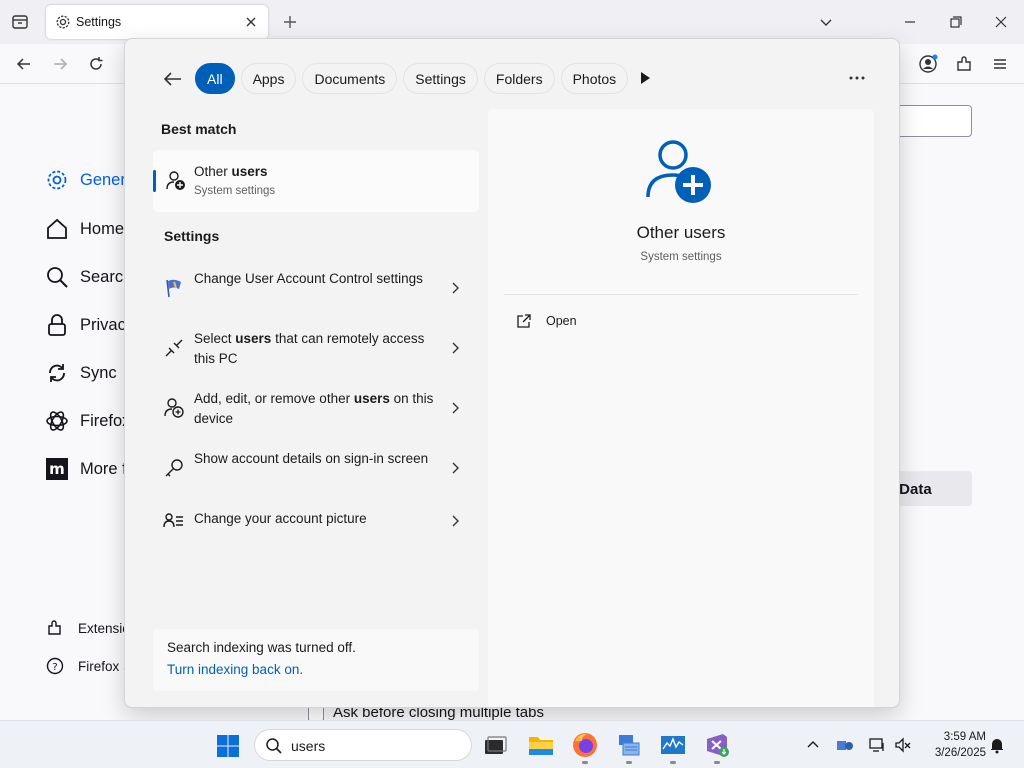  I want to click on result-text: Add, edit, or remove other, so click(274, 398).